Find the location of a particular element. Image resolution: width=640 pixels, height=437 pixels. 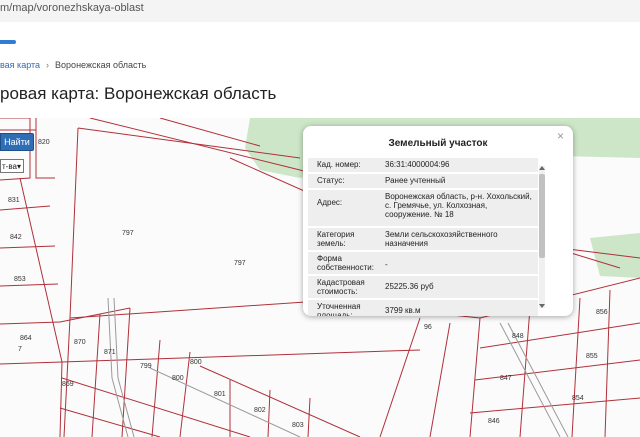

parcel-label: 842 is located at coordinates (16, 237).